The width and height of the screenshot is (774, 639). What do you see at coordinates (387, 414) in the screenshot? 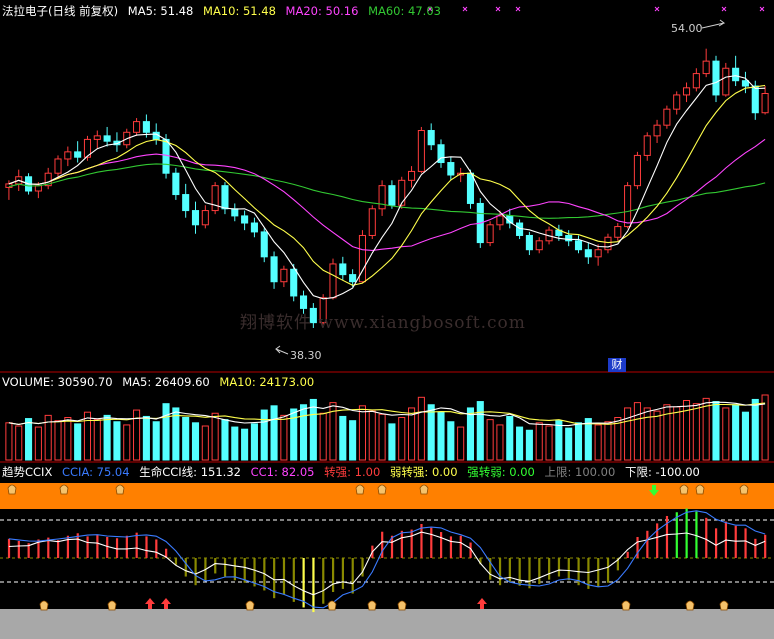
I see `volume-ma5-line` at bounding box center [387, 414].